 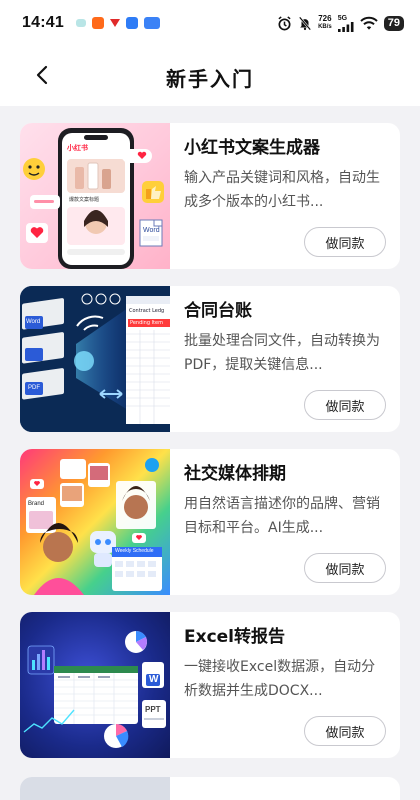 I want to click on card-title: 合同台账, so click(x=218, y=311).